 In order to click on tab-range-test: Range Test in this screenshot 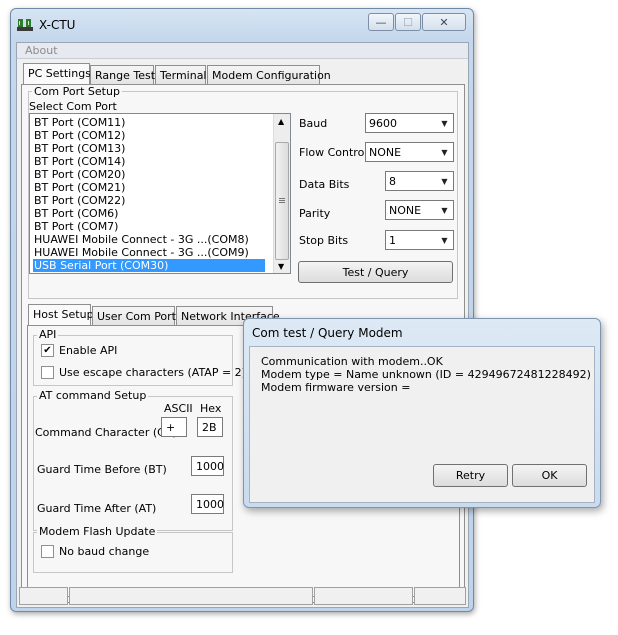, I will do `click(122, 75)`.